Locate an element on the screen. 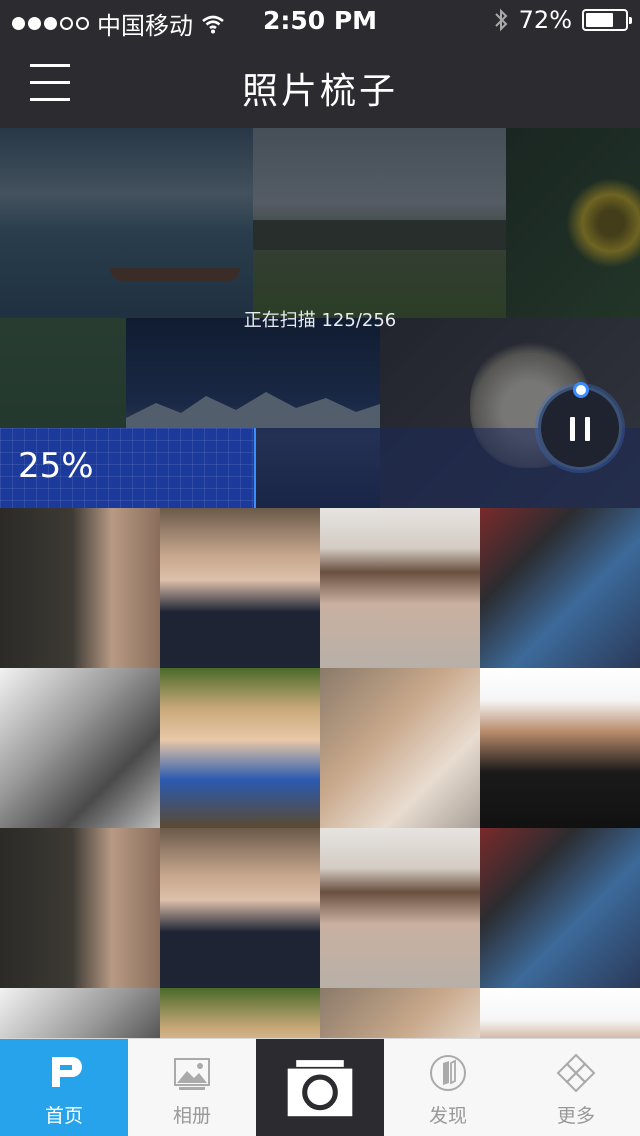  discover-icon is located at coordinates (448, 1073).